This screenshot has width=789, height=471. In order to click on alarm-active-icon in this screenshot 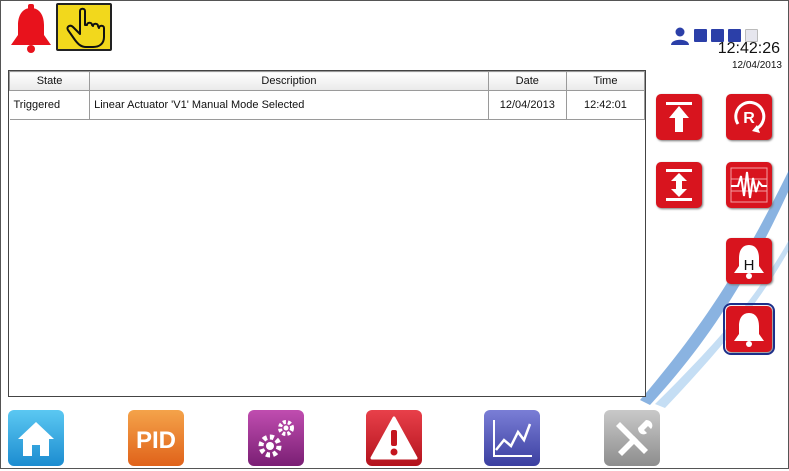, I will do `click(749, 330)`.